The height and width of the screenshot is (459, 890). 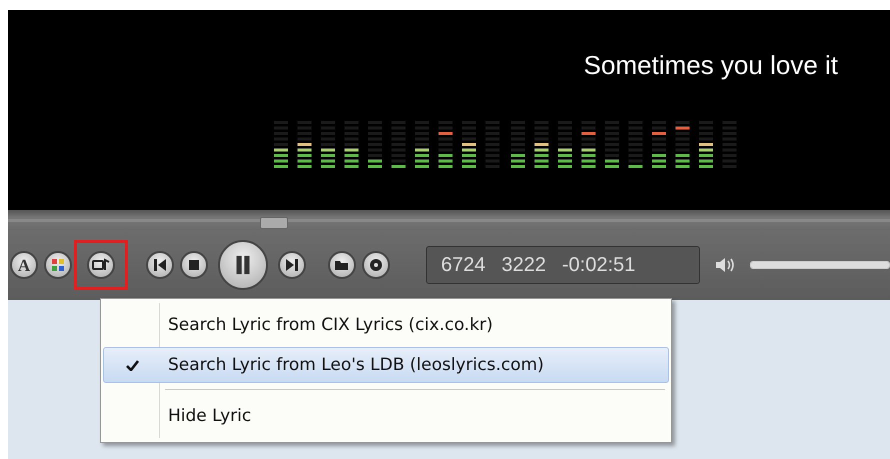 I want to click on display-reading: 6724, so click(x=463, y=265).